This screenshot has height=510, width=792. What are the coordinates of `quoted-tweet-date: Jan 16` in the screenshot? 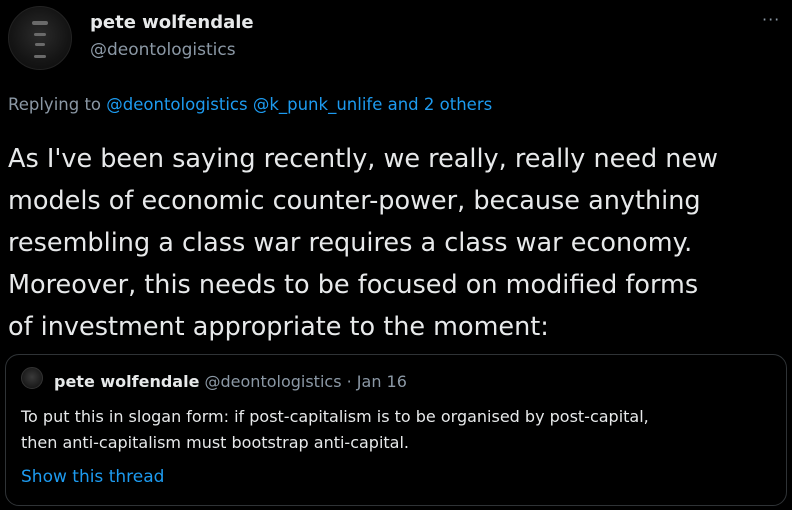 It's located at (381, 381).